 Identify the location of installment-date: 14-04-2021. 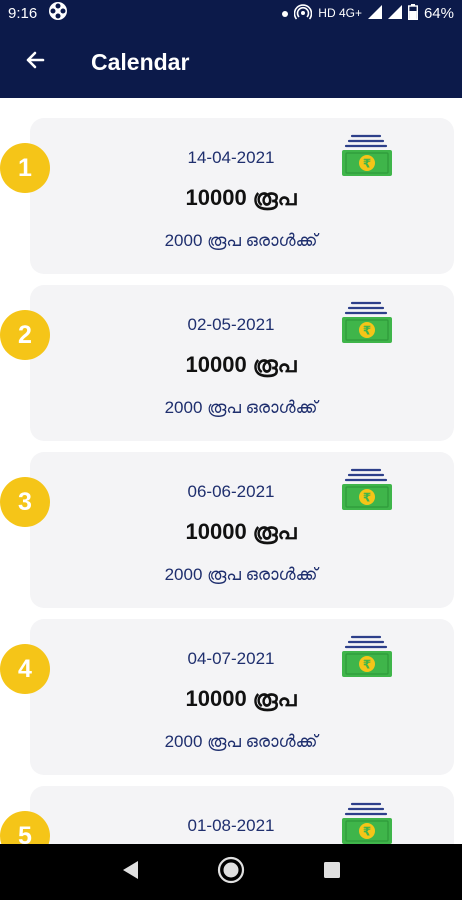
(231, 157).